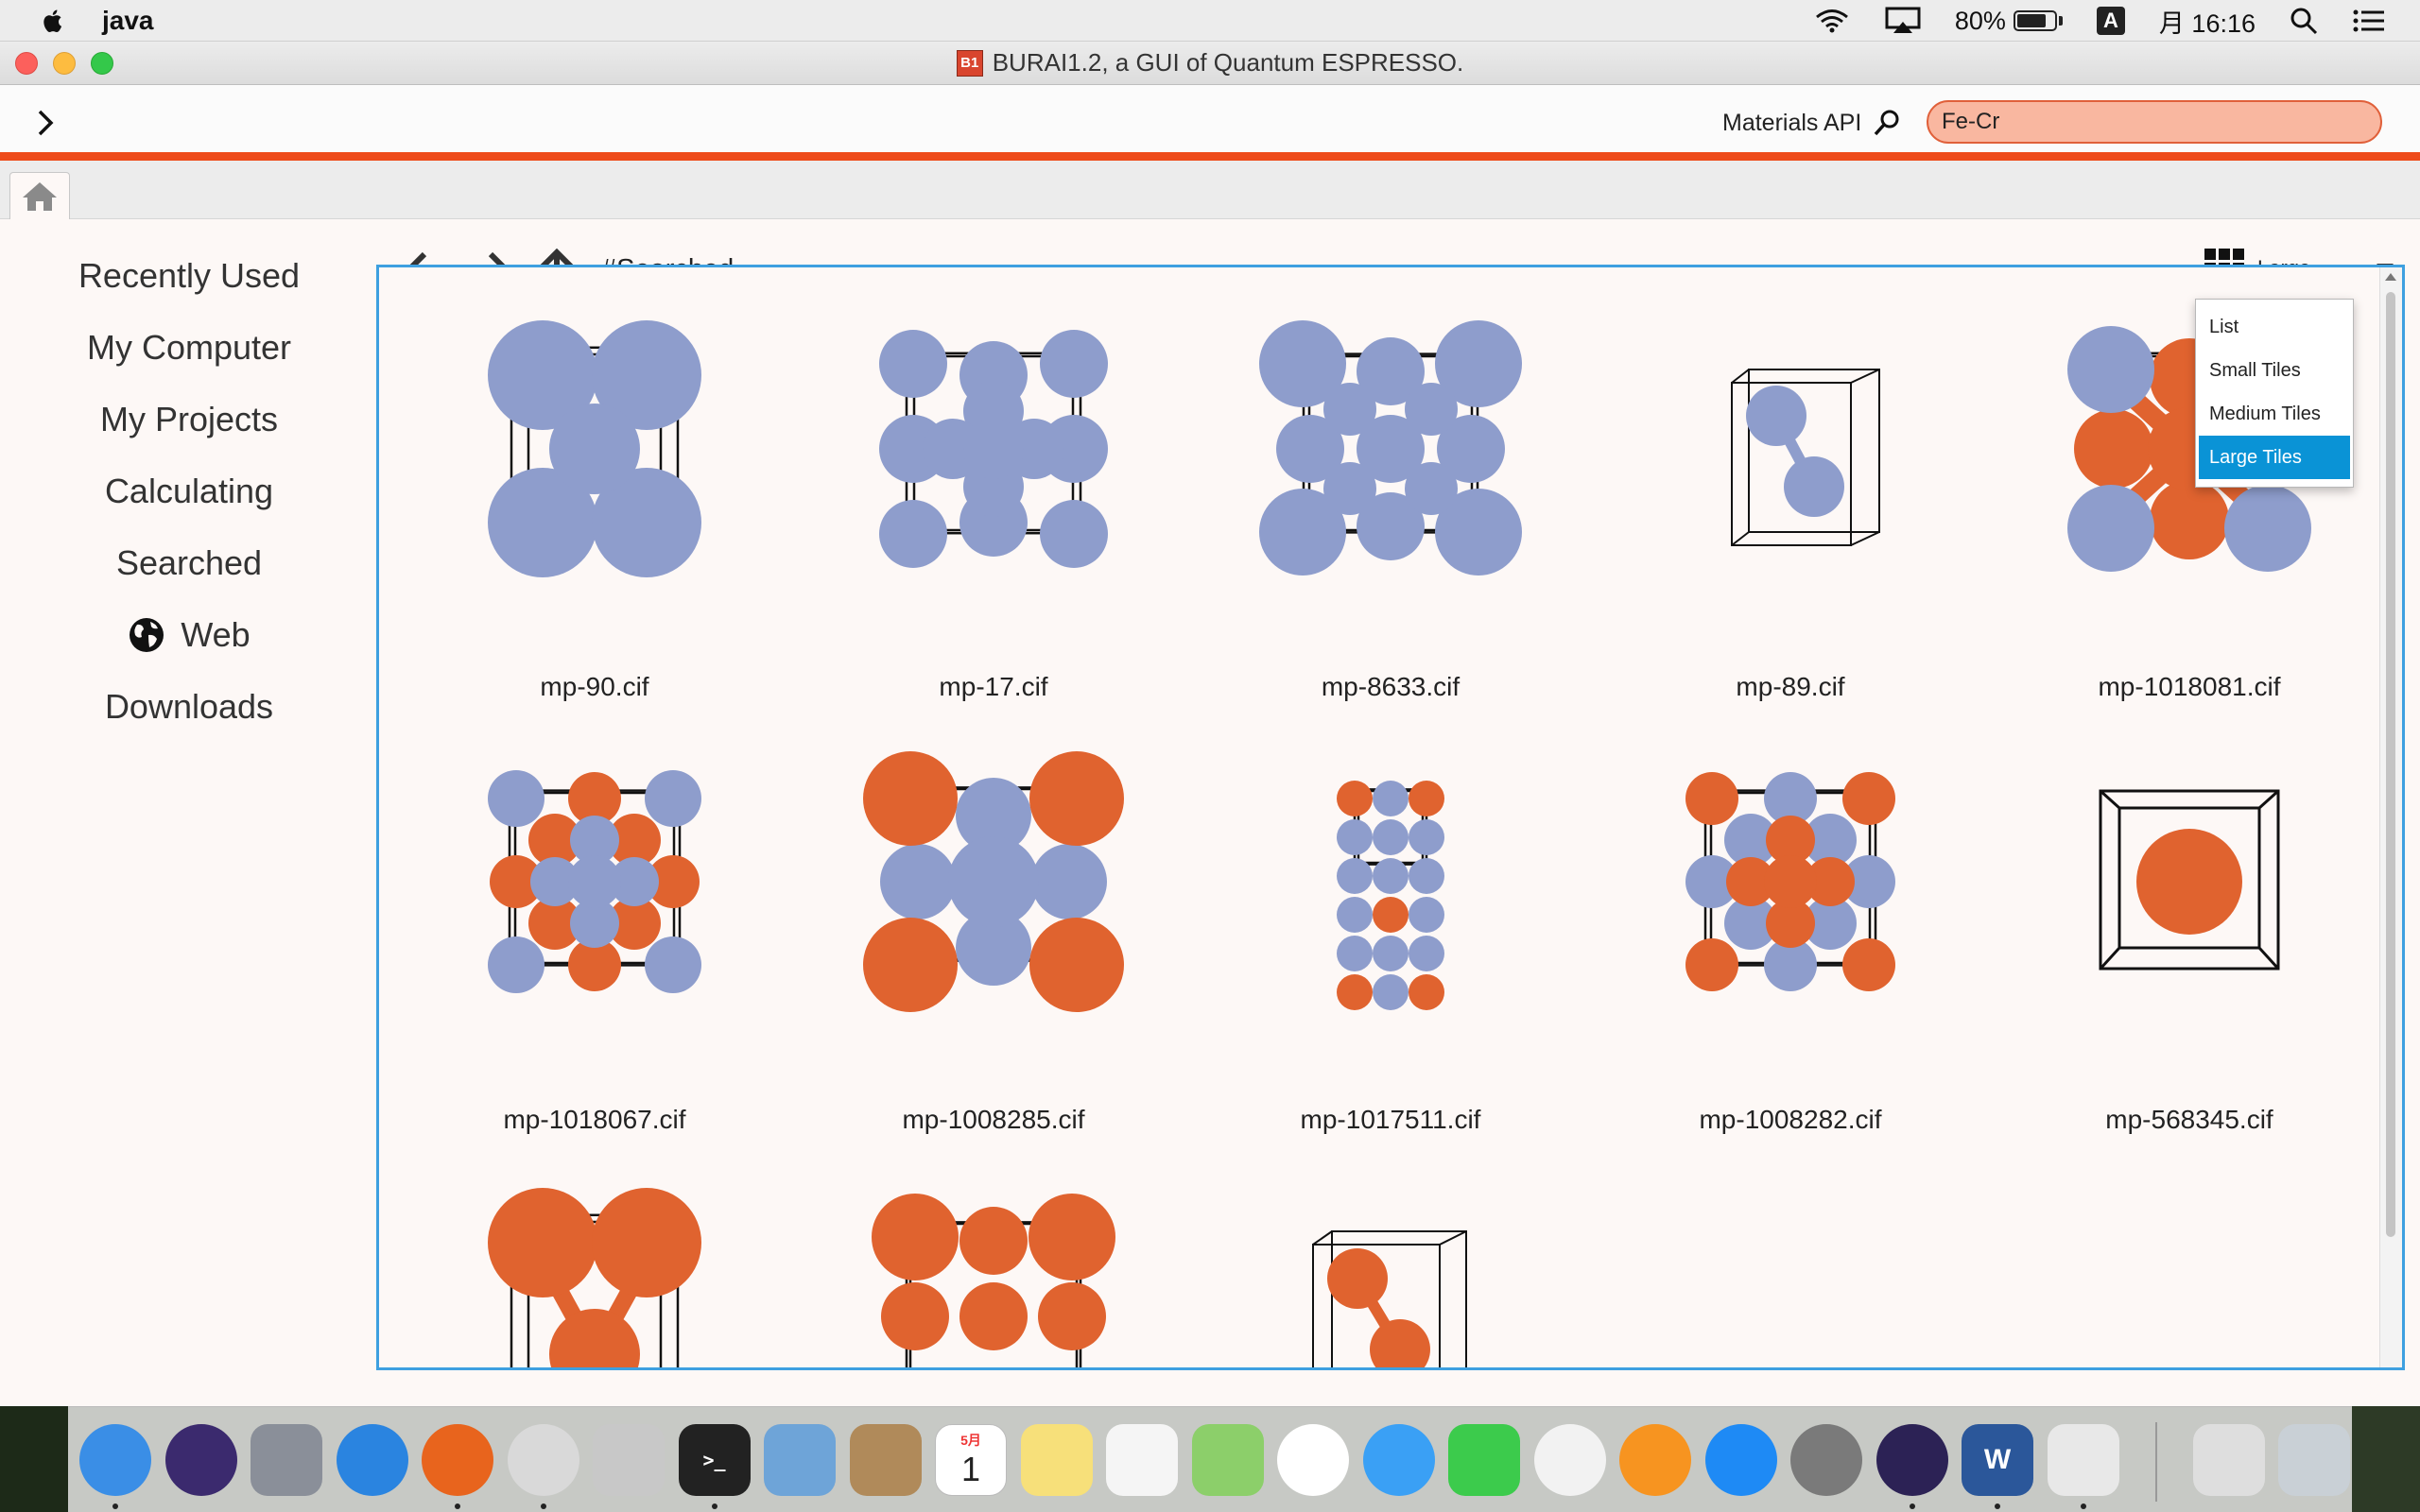  What do you see at coordinates (1391, 686) in the screenshot?
I see `file-name: mp-8633.cif` at bounding box center [1391, 686].